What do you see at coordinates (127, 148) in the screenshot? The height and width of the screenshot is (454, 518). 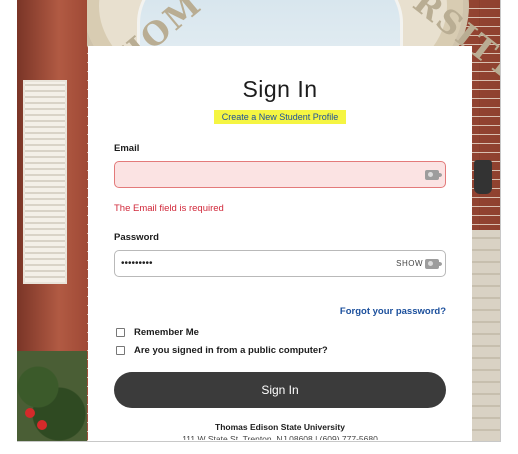 I see `email-label: Email` at bounding box center [127, 148].